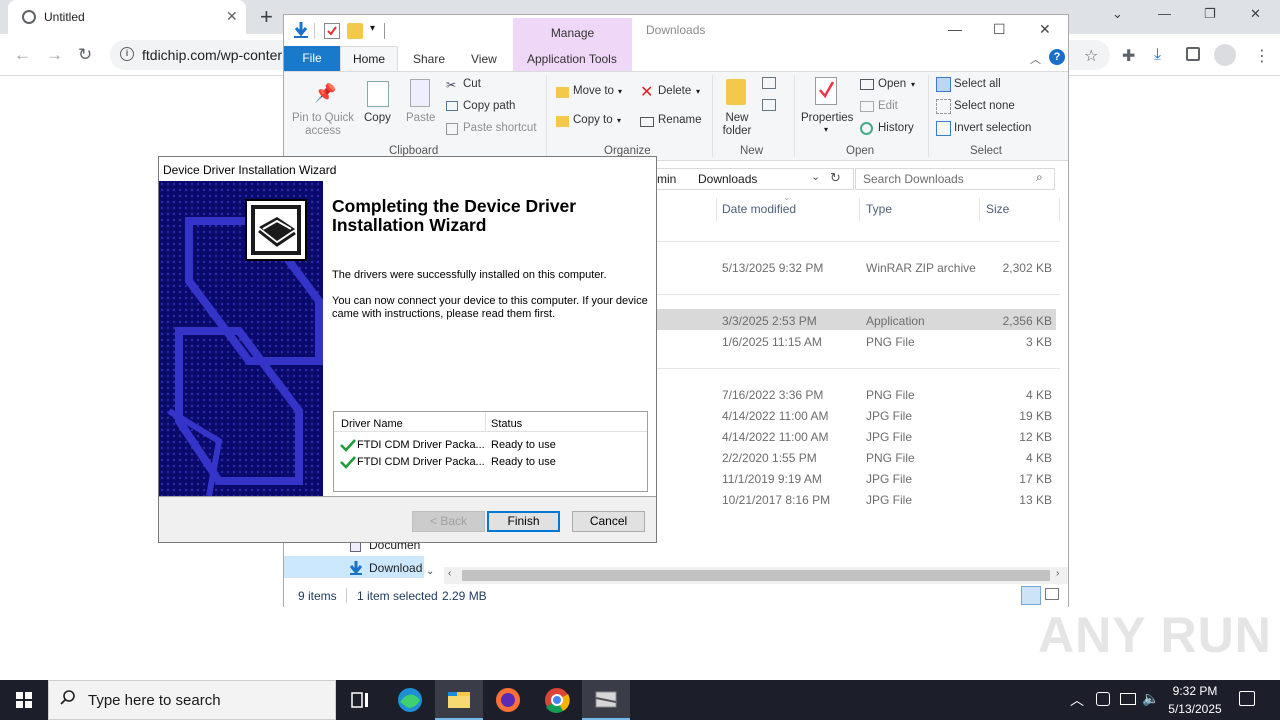 This screenshot has height=720, width=1280. Describe the element at coordinates (314, 31) in the screenshot. I see `qat-divider` at that location.